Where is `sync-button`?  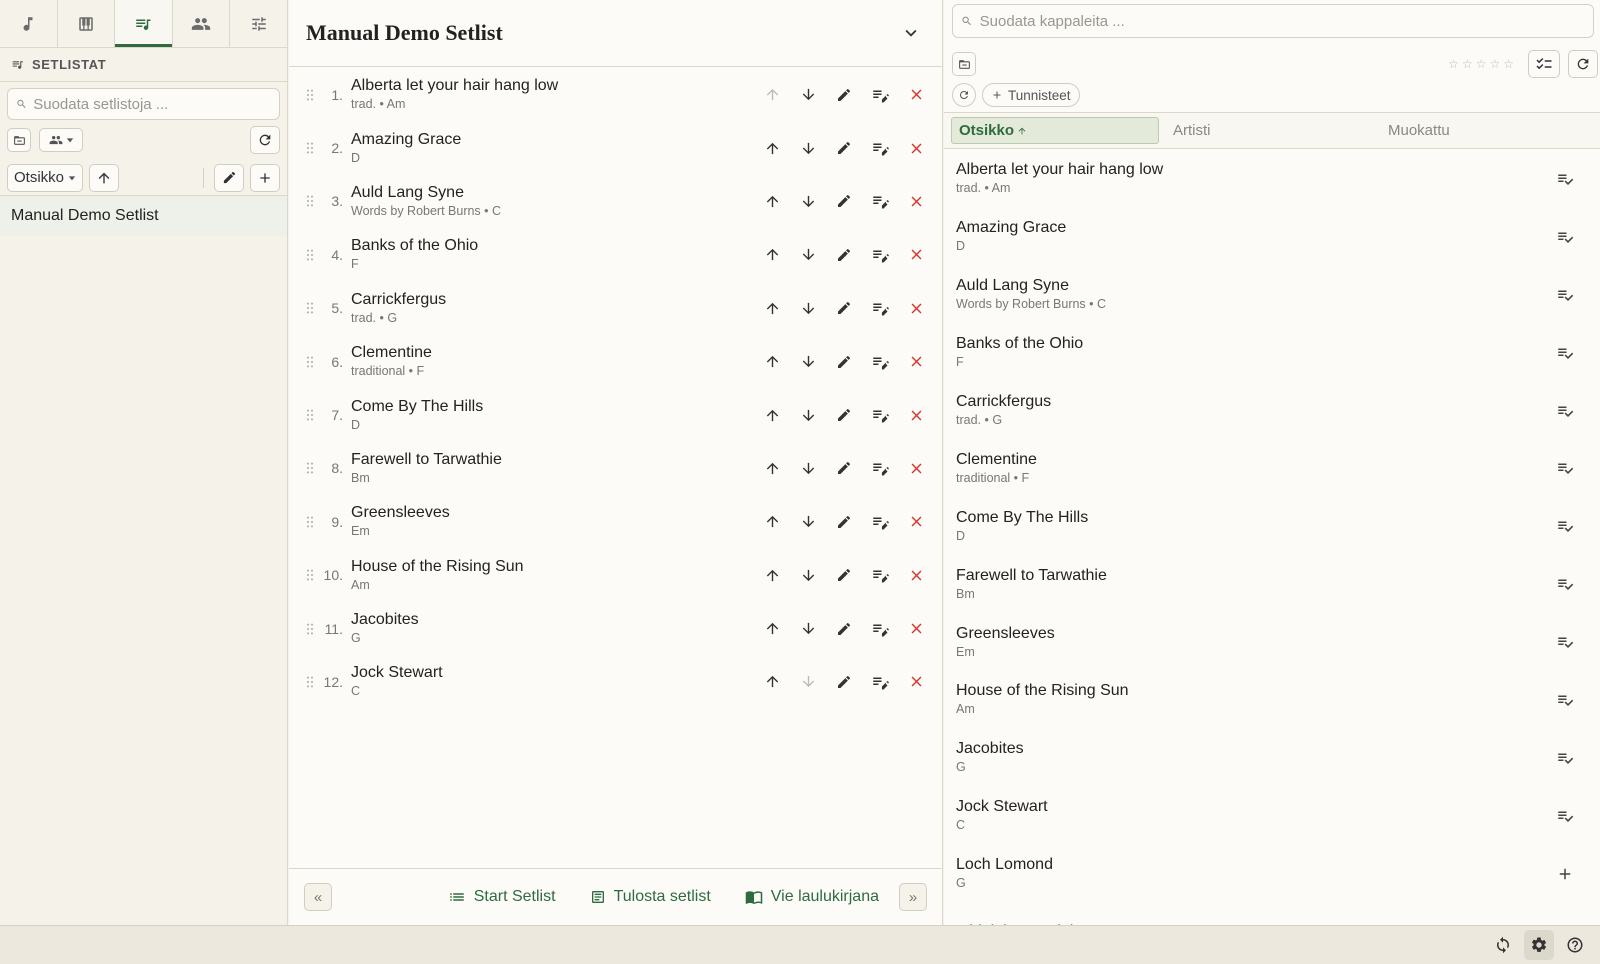 sync-button is located at coordinates (1503, 945).